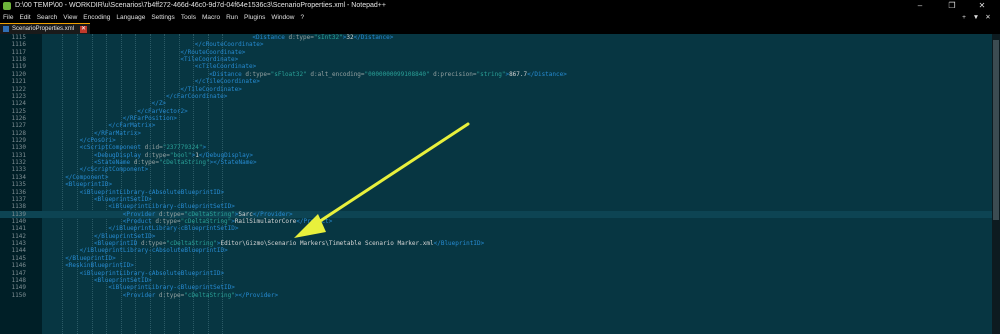  What do you see at coordinates (310, 226) in the screenshot?
I see `arrow-head` at bounding box center [310, 226].